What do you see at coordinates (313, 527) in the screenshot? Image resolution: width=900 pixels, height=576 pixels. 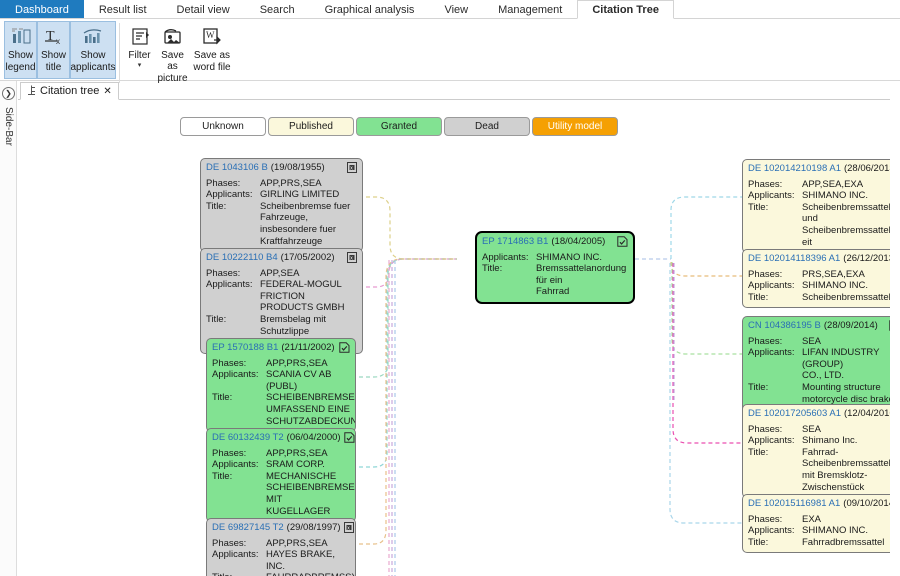 I see `publication-date: (29/08/1997)` at bounding box center [313, 527].